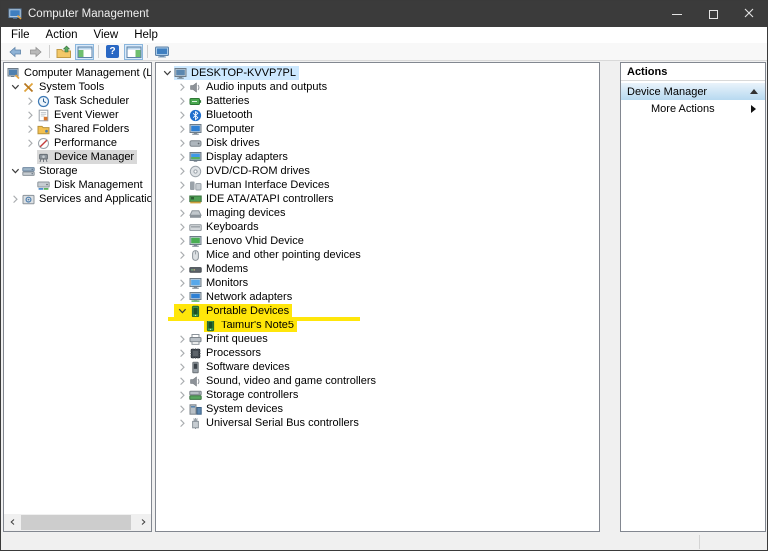 This screenshot has width=768, height=551. What do you see at coordinates (258, 171) in the screenshot?
I see `tree-item-label: DVD/CD-ROM drives` at bounding box center [258, 171].